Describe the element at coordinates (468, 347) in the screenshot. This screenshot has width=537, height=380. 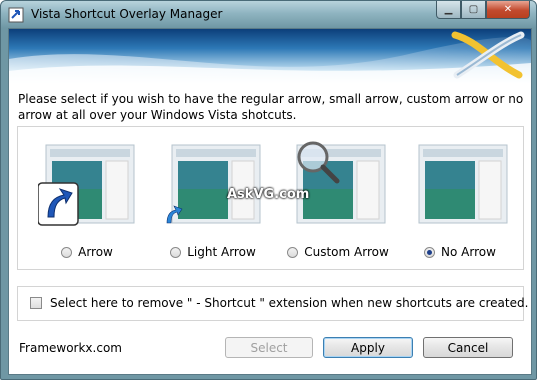
I see `cancel-button: Cancel` at that location.